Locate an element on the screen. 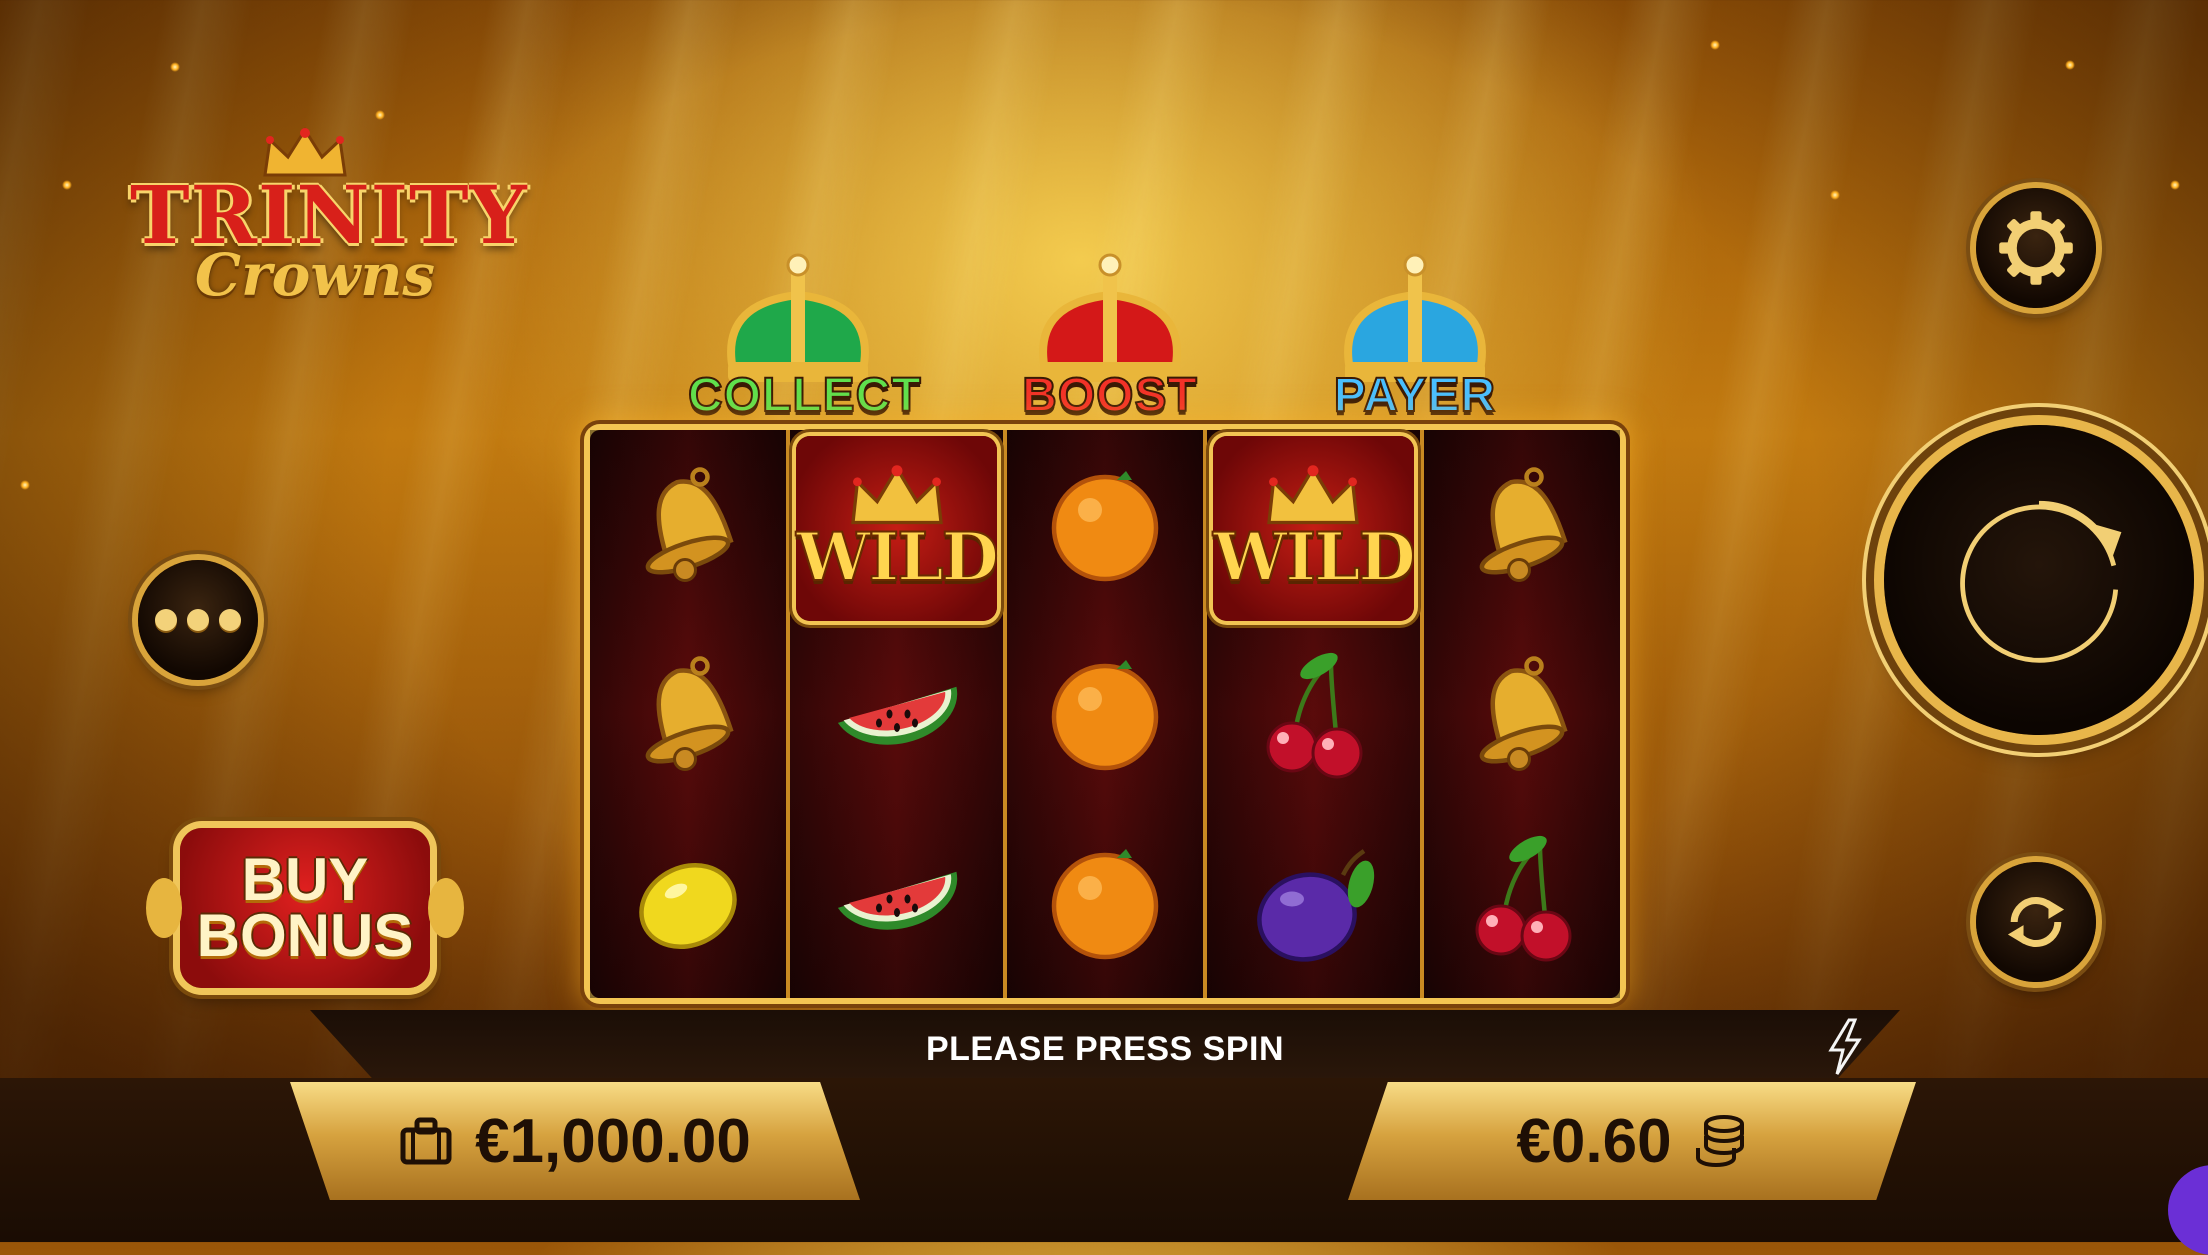 This screenshot has height=1255, width=2208. message-bar: PLEASE PRESS SPIN is located at coordinates (1105, 1045).